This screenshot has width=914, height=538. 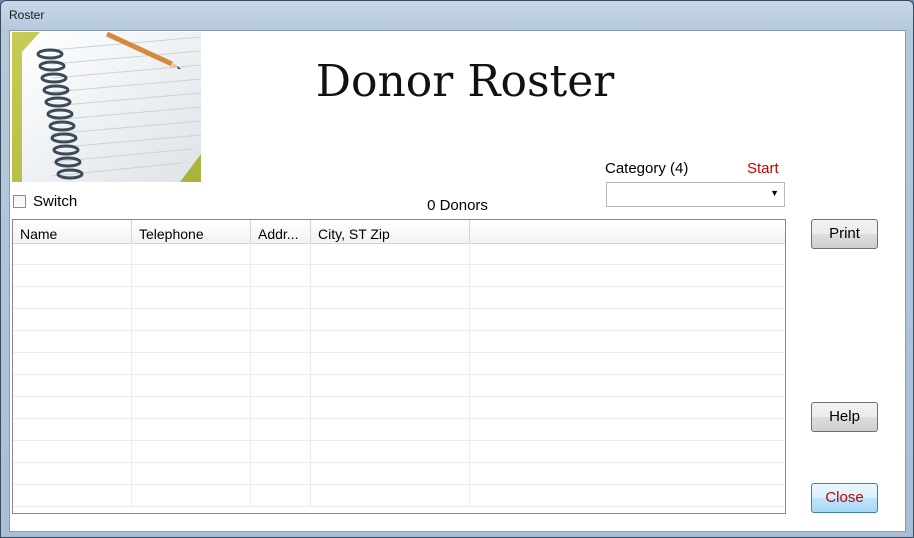 What do you see at coordinates (390, 231) in the screenshot?
I see `column-header-city-st-zip: City, ST Zip` at bounding box center [390, 231].